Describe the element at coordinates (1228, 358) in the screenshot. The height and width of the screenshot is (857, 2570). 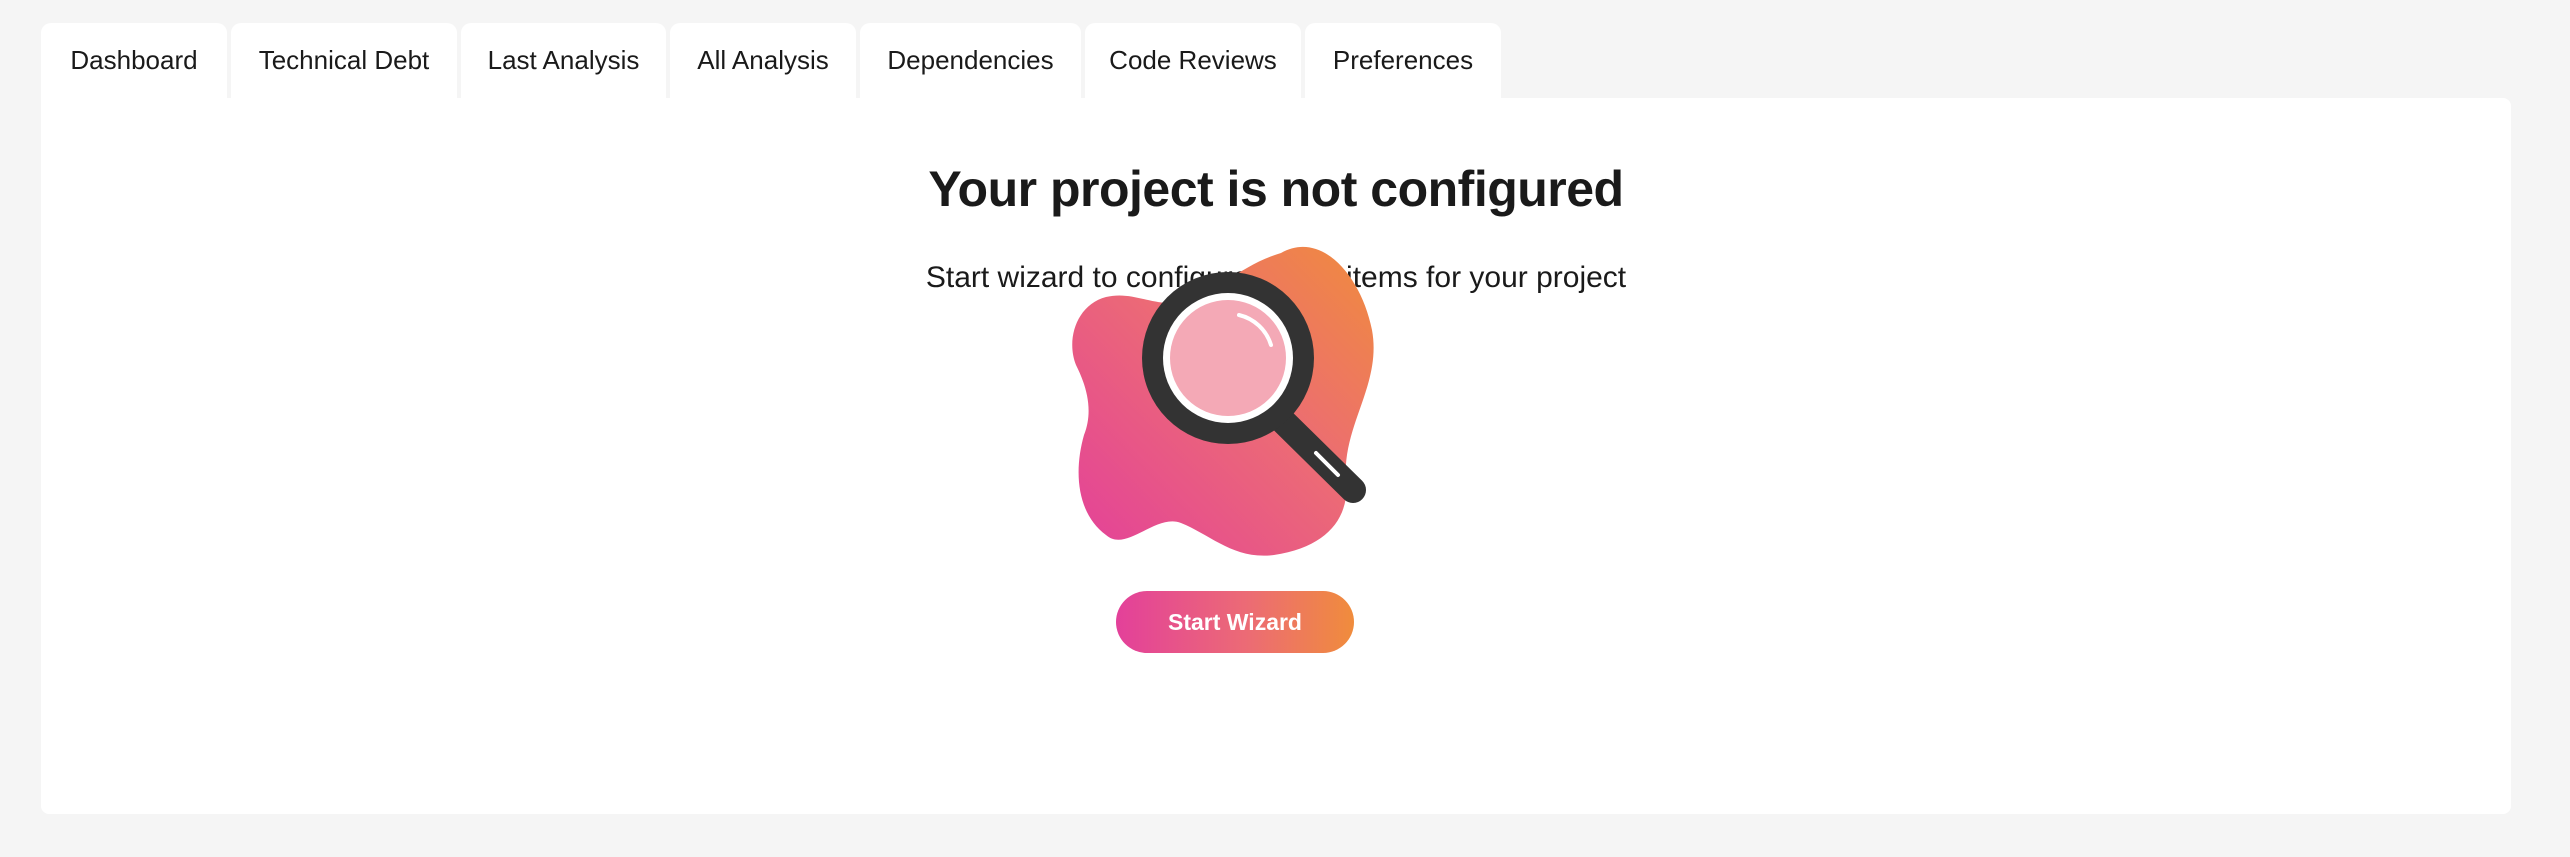
I see `magnifier-lens` at that location.